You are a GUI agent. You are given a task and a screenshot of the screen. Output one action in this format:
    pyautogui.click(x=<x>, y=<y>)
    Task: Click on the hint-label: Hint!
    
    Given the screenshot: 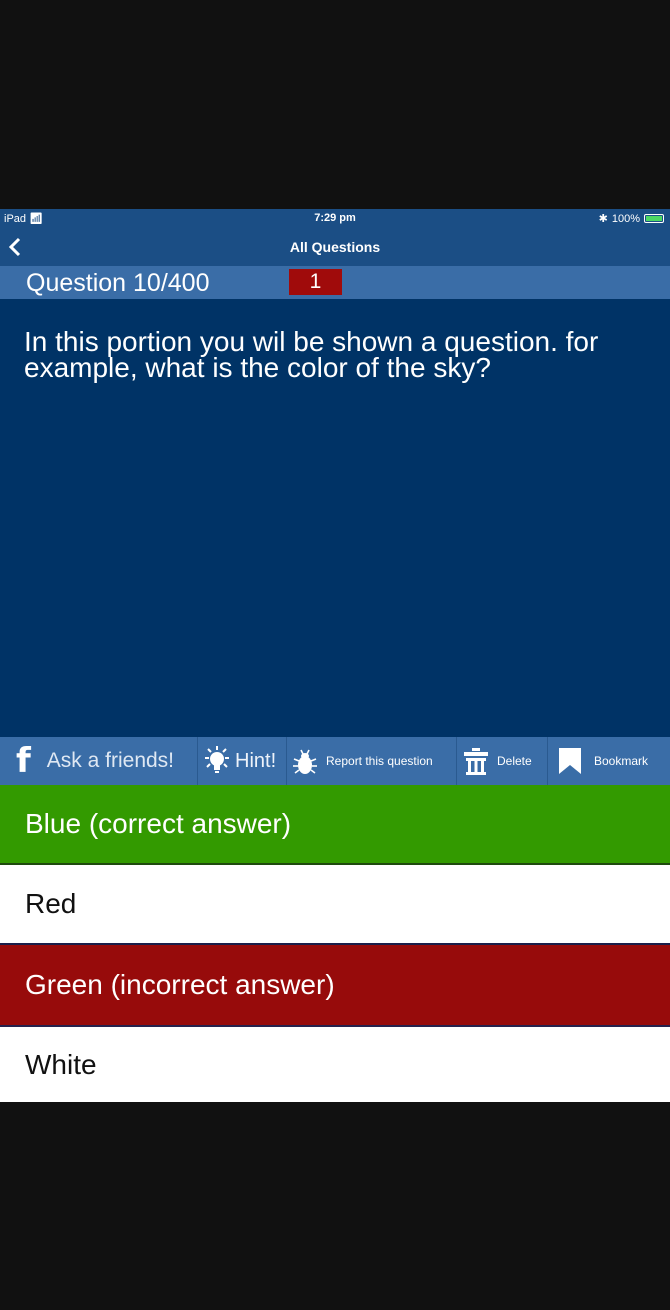 What is the action you would take?
    pyautogui.click(x=256, y=760)
    